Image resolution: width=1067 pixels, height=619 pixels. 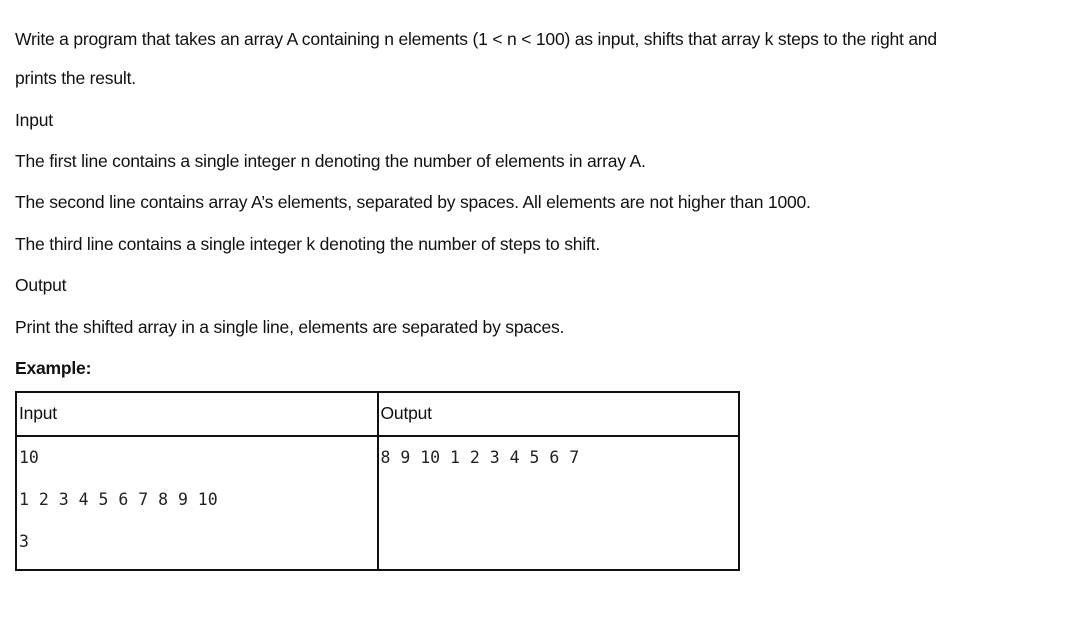 I want to click on example-output-header: Output, so click(x=558, y=414).